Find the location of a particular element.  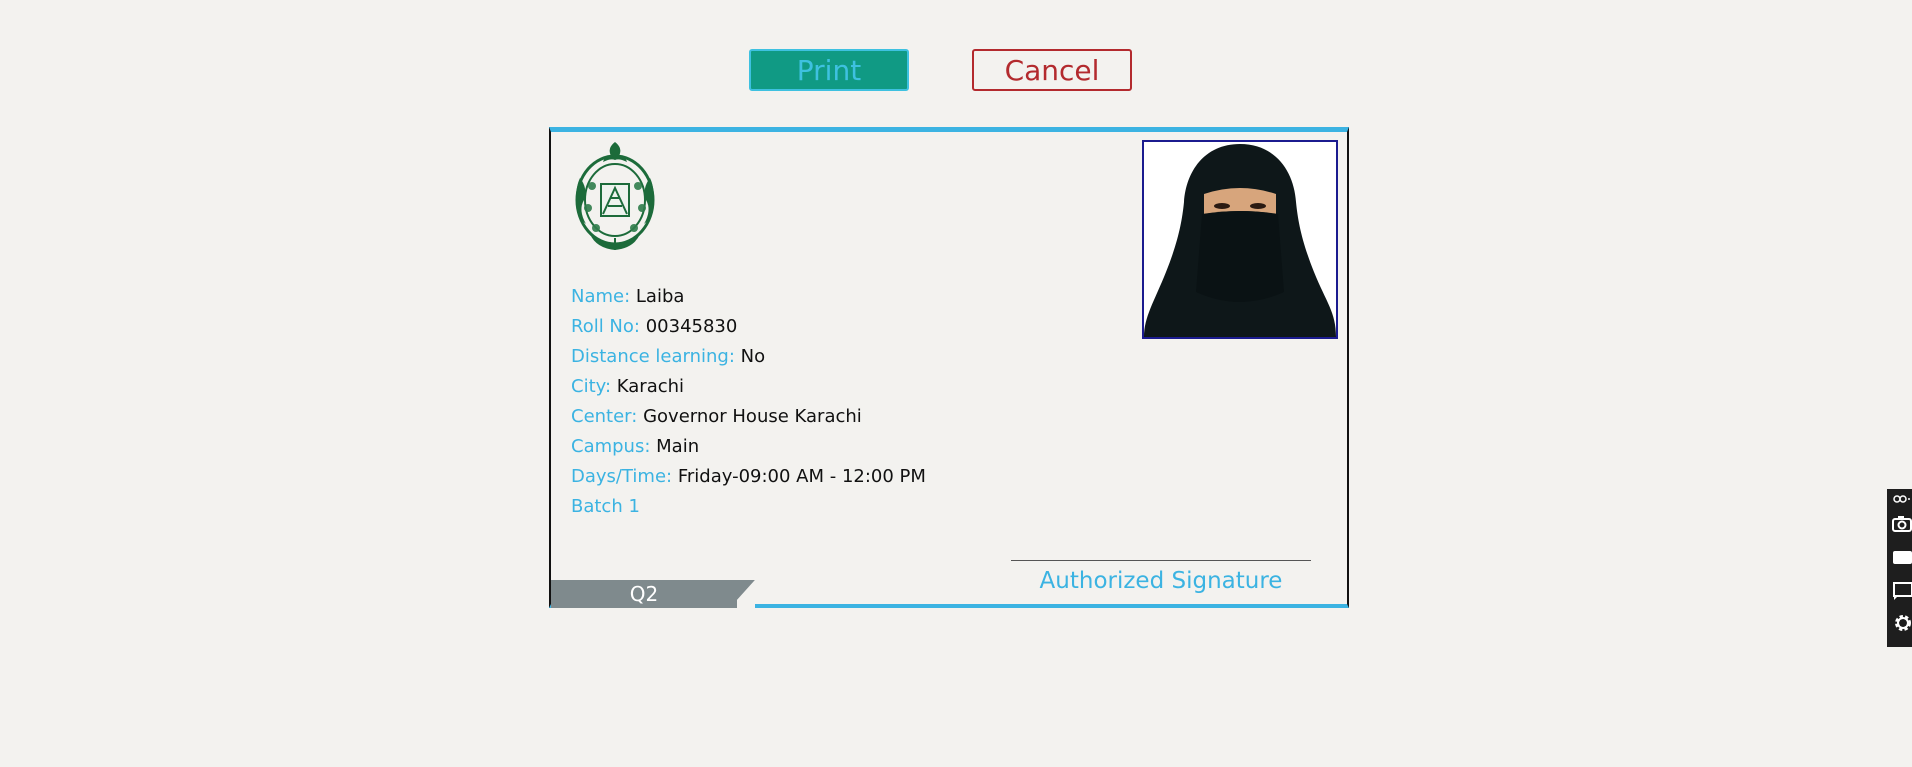

quarter-badge: Q2 is located at coordinates (644, 594).